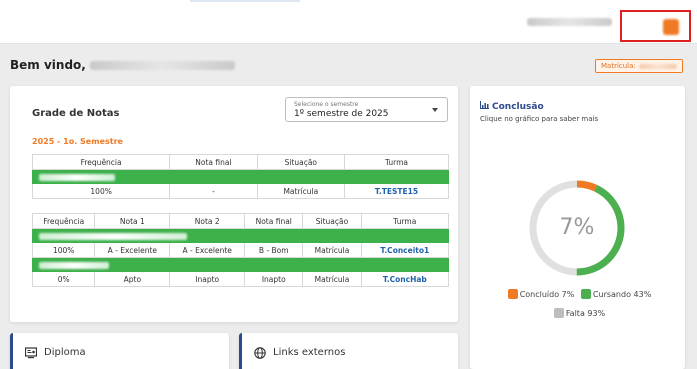 The image size is (697, 369). What do you see at coordinates (618, 66) in the screenshot?
I see `matricula-label: Matrícula:` at bounding box center [618, 66].